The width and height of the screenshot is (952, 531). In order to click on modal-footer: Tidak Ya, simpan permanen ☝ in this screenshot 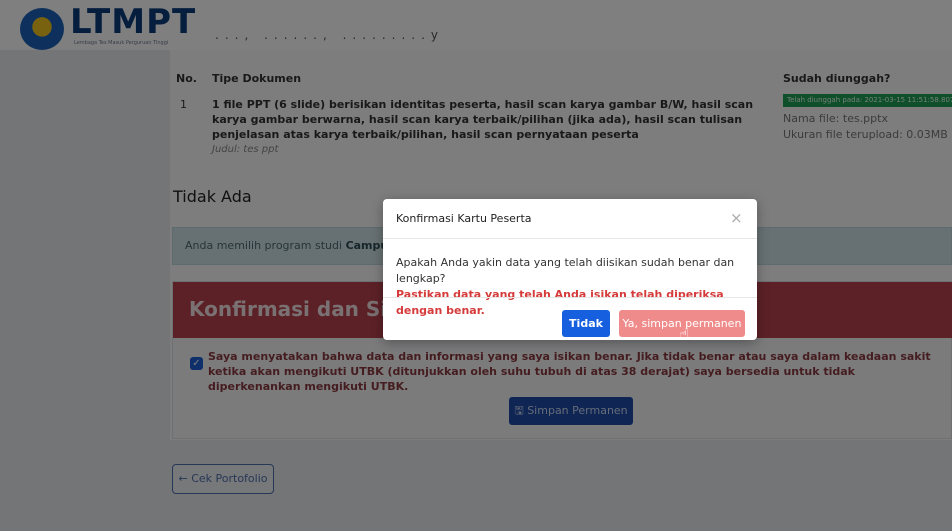, I will do `click(570, 321)`.